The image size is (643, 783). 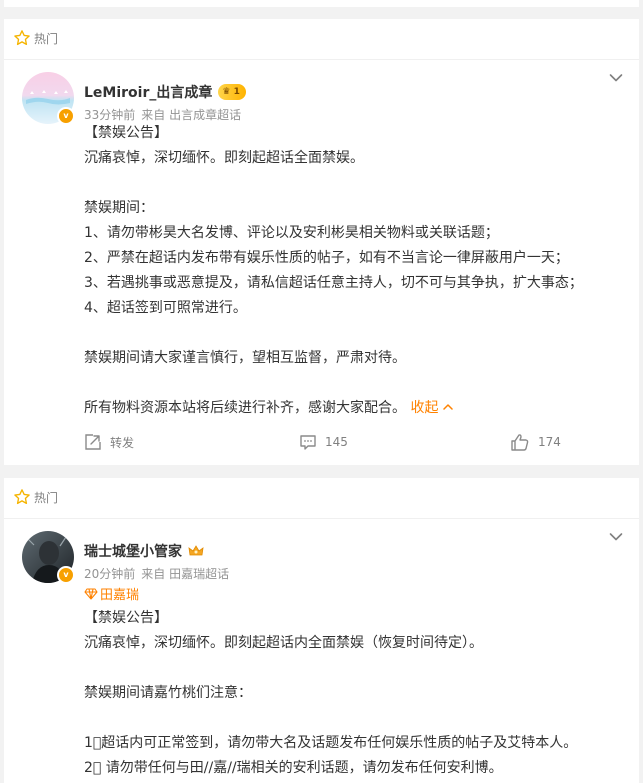 What do you see at coordinates (535, 442) in the screenshot?
I see `like-button: 174` at bounding box center [535, 442].